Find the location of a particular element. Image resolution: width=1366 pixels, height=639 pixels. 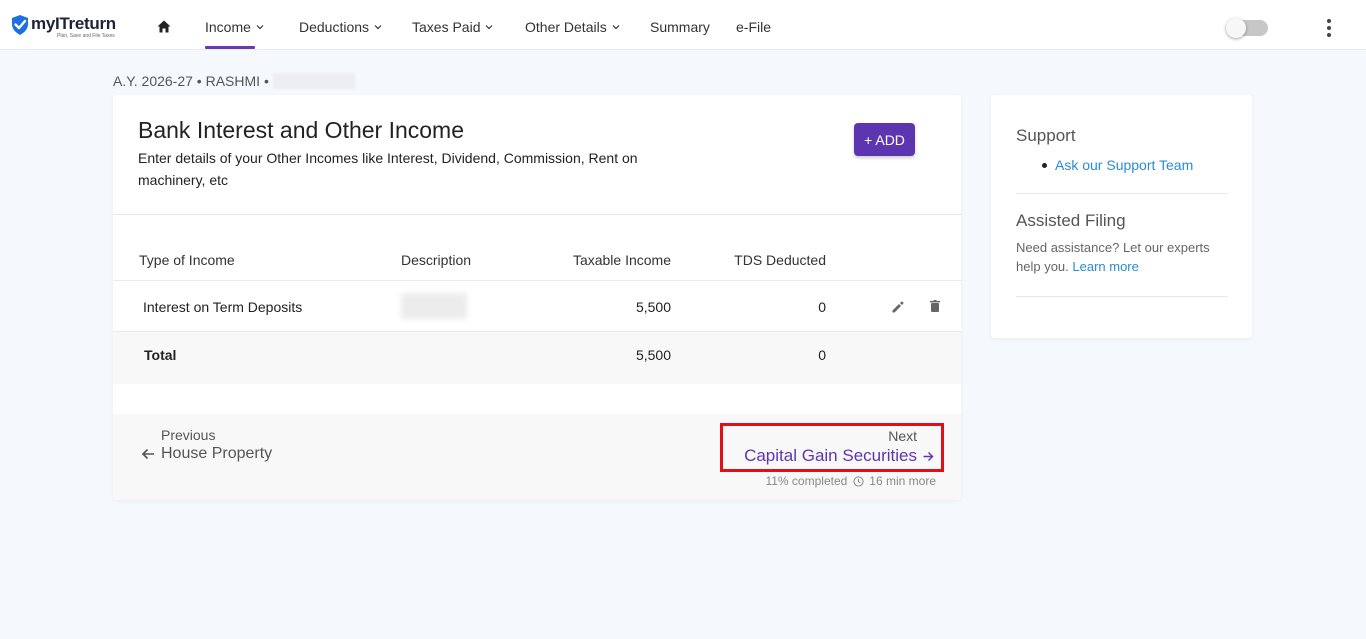

breadcrumb: A.Y. 2026-27 • RASHMI • is located at coordinates (234, 81).